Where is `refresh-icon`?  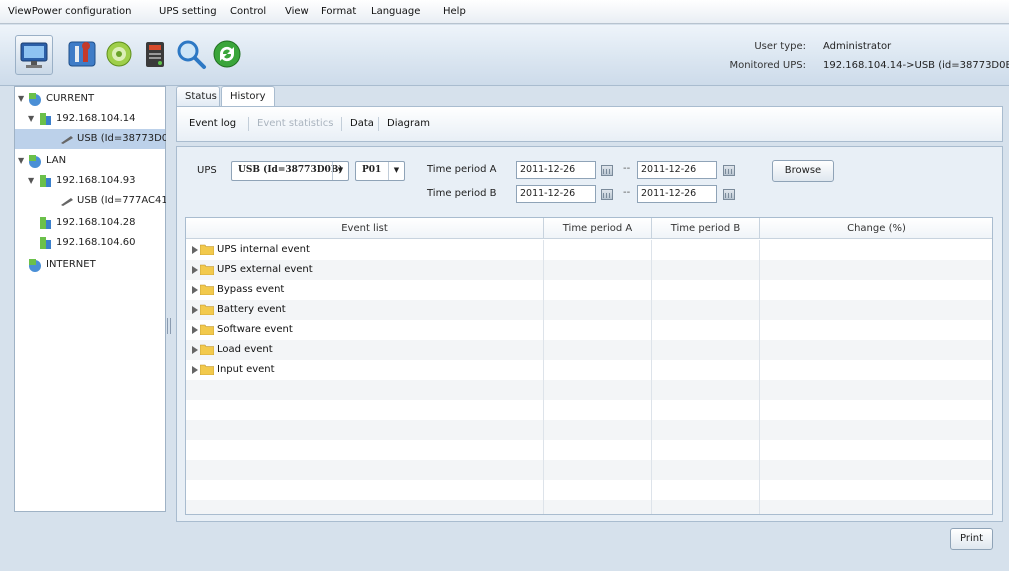
refresh-icon is located at coordinates (227, 54).